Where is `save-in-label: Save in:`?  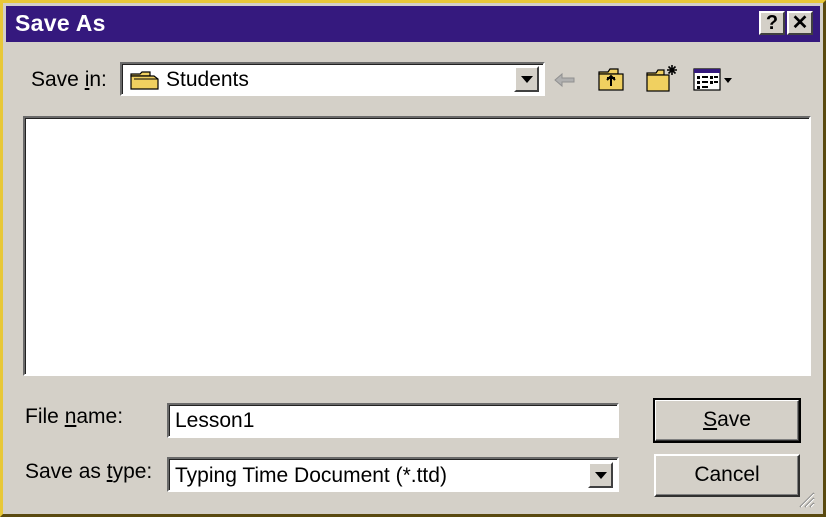 save-in-label: Save in: is located at coordinates (69, 79).